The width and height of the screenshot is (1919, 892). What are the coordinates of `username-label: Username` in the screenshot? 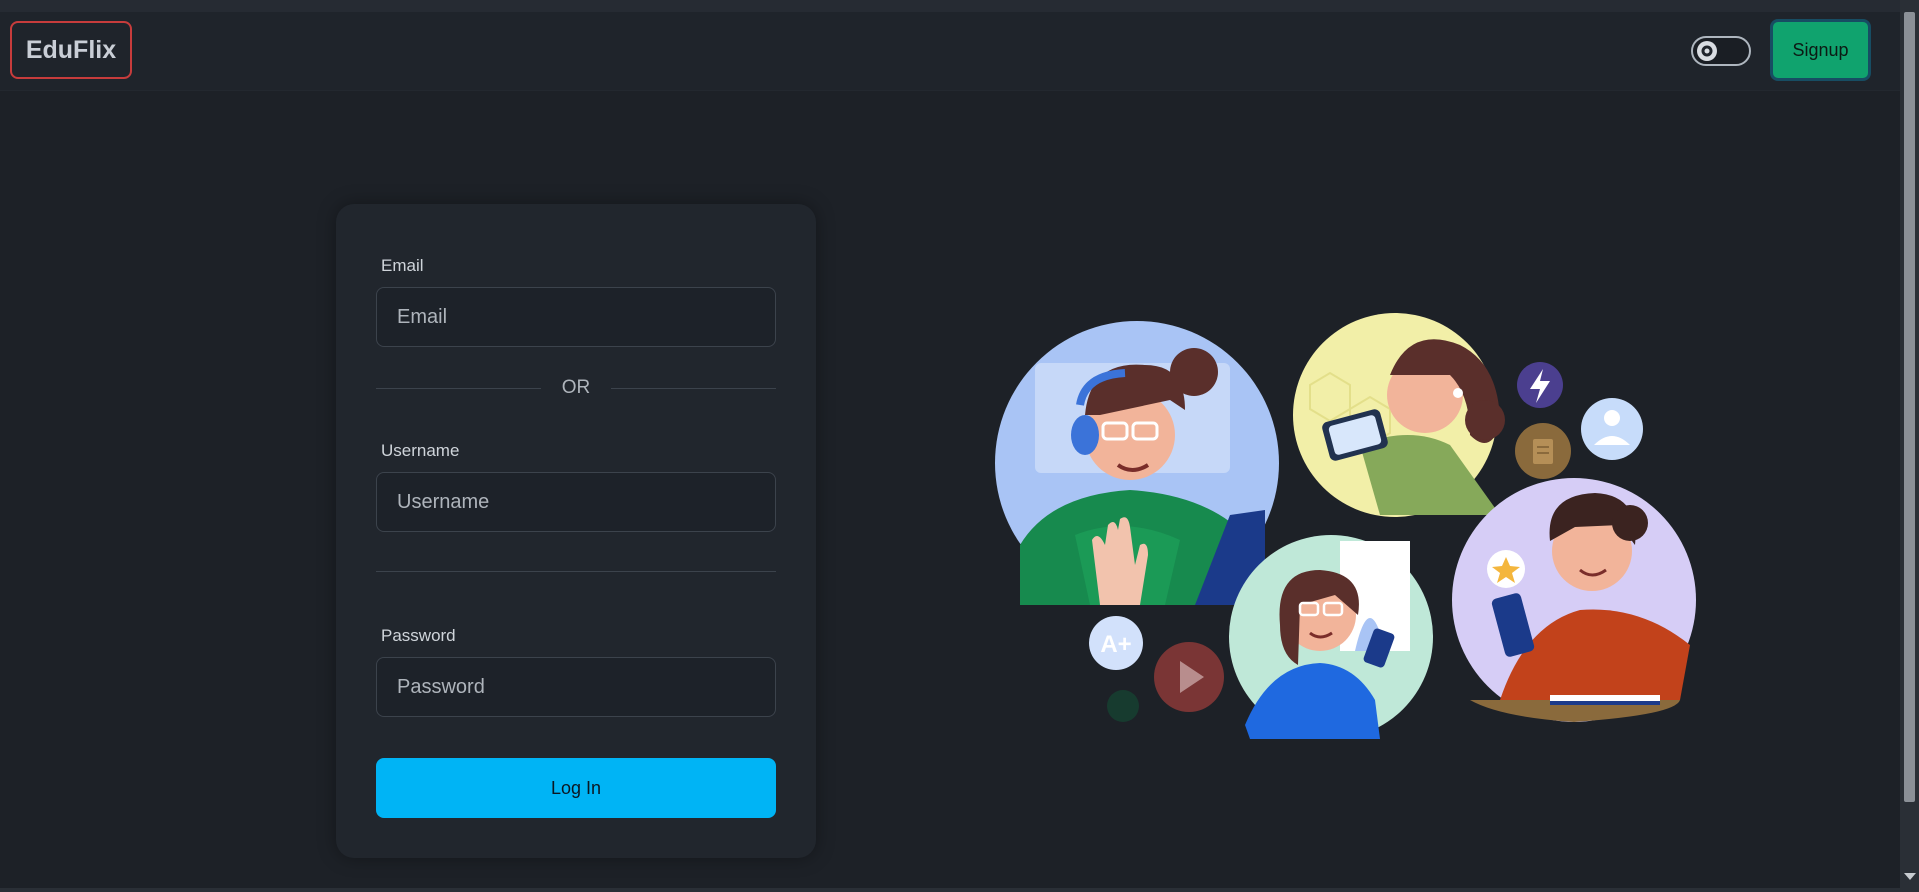 It's located at (420, 450).